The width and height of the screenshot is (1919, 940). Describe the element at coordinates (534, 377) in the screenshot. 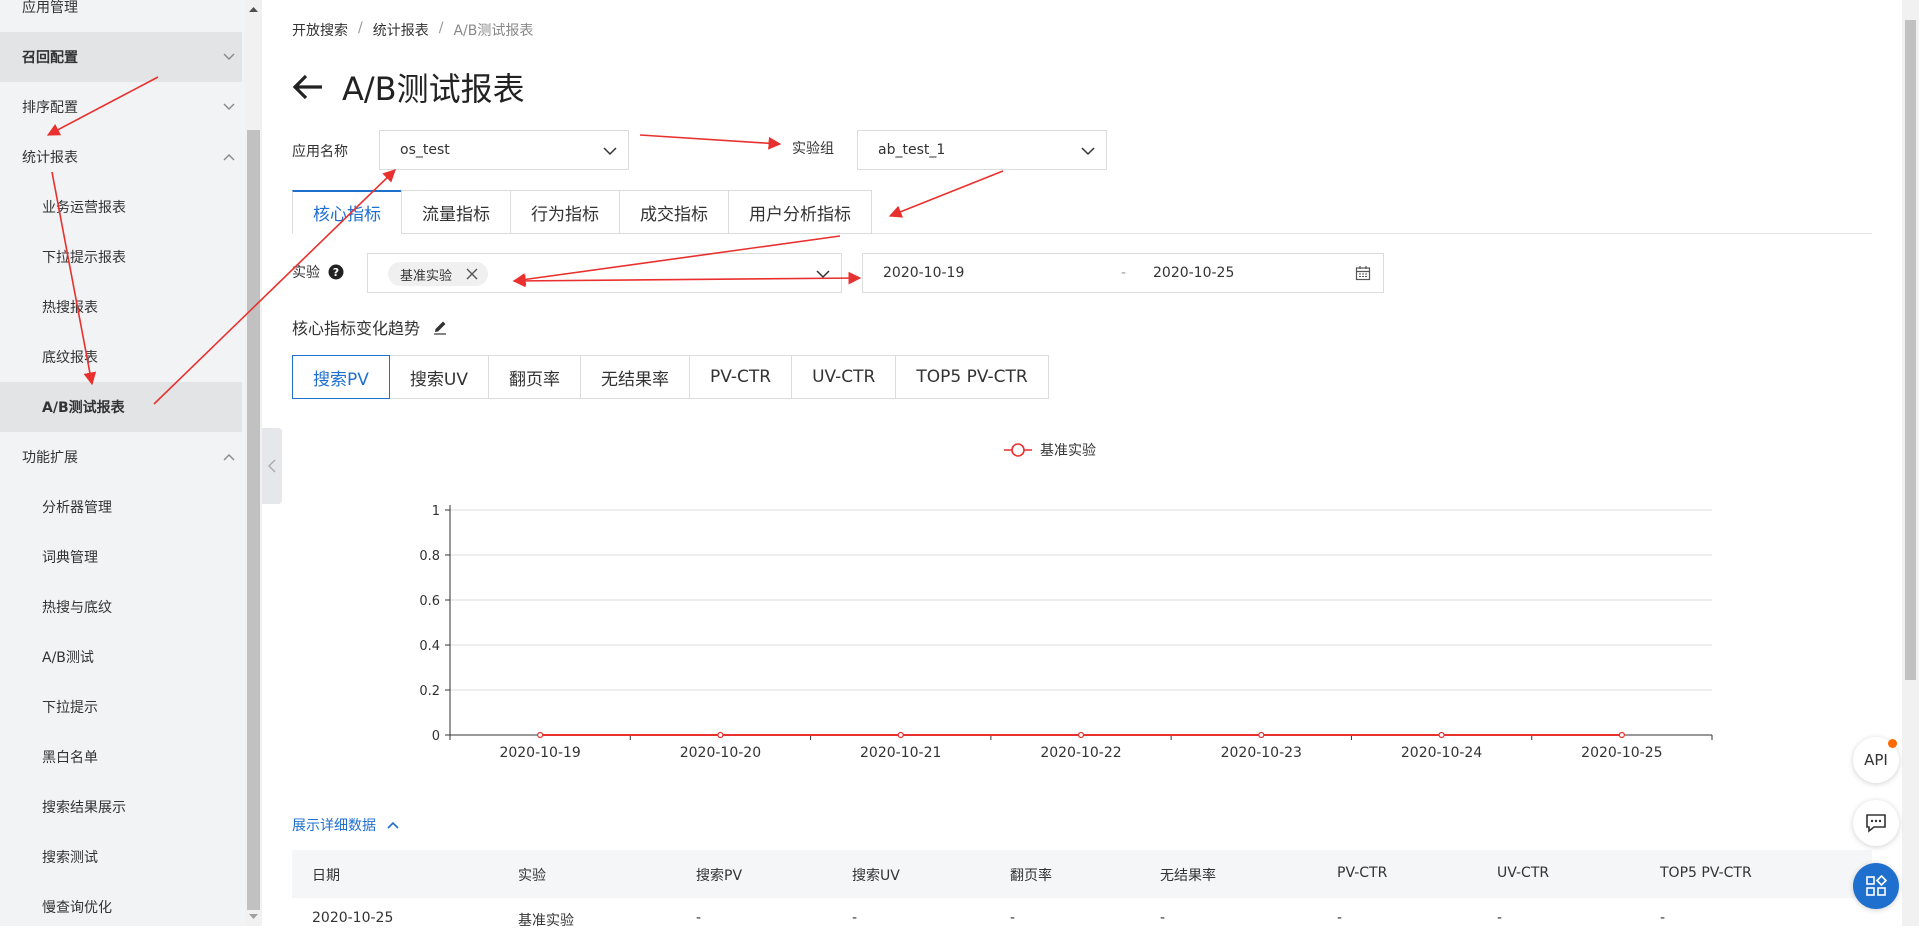

I see `metric-tab-page-turn-rate: 翻页率` at that location.